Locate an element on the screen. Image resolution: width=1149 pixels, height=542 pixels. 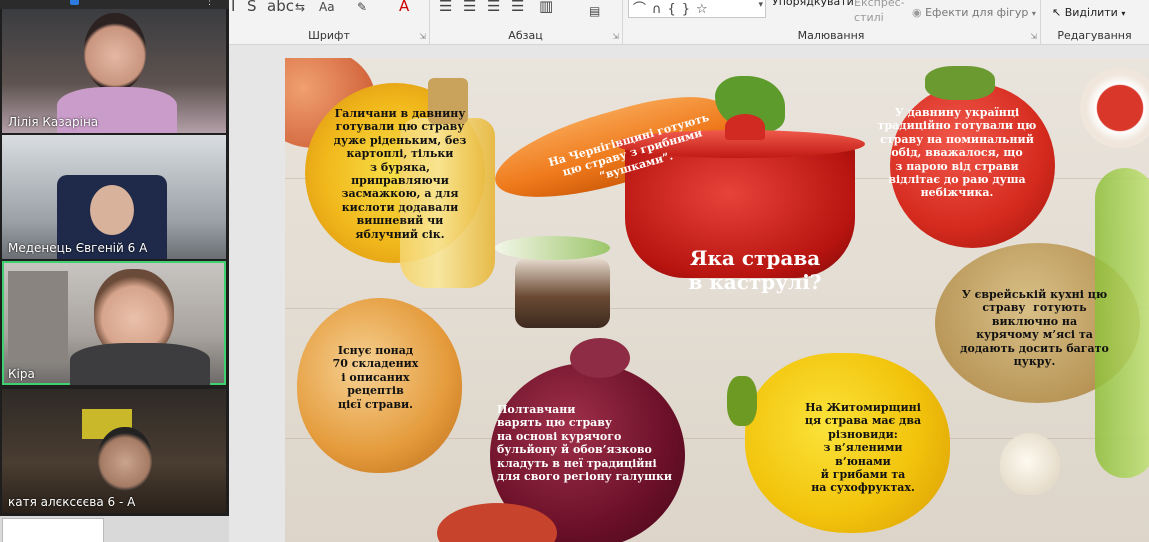
participant-video-body is located at coordinates (140, 364).